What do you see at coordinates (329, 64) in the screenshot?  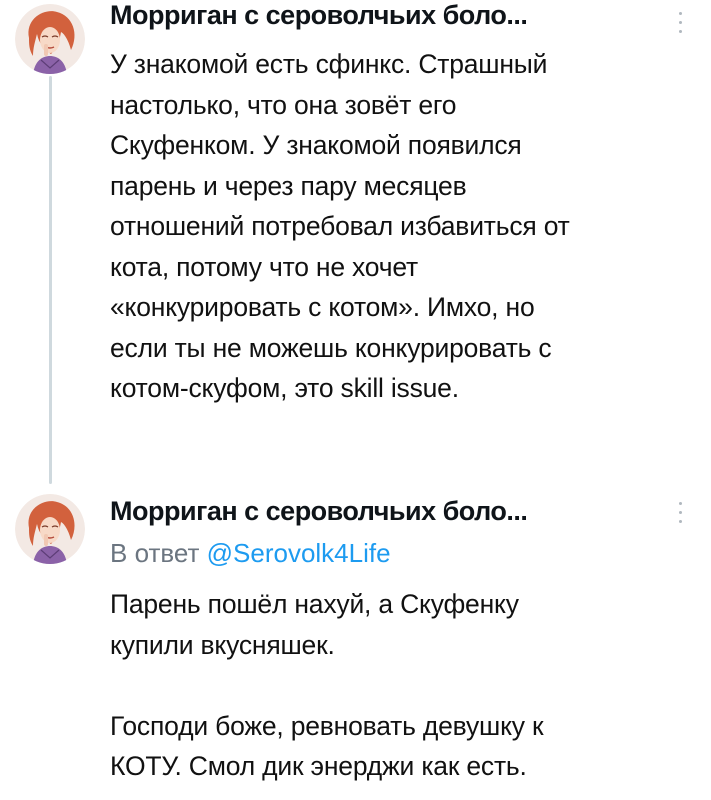 I see `tweet-text-line: У знакомой есть сфинкс. Страшный` at bounding box center [329, 64].